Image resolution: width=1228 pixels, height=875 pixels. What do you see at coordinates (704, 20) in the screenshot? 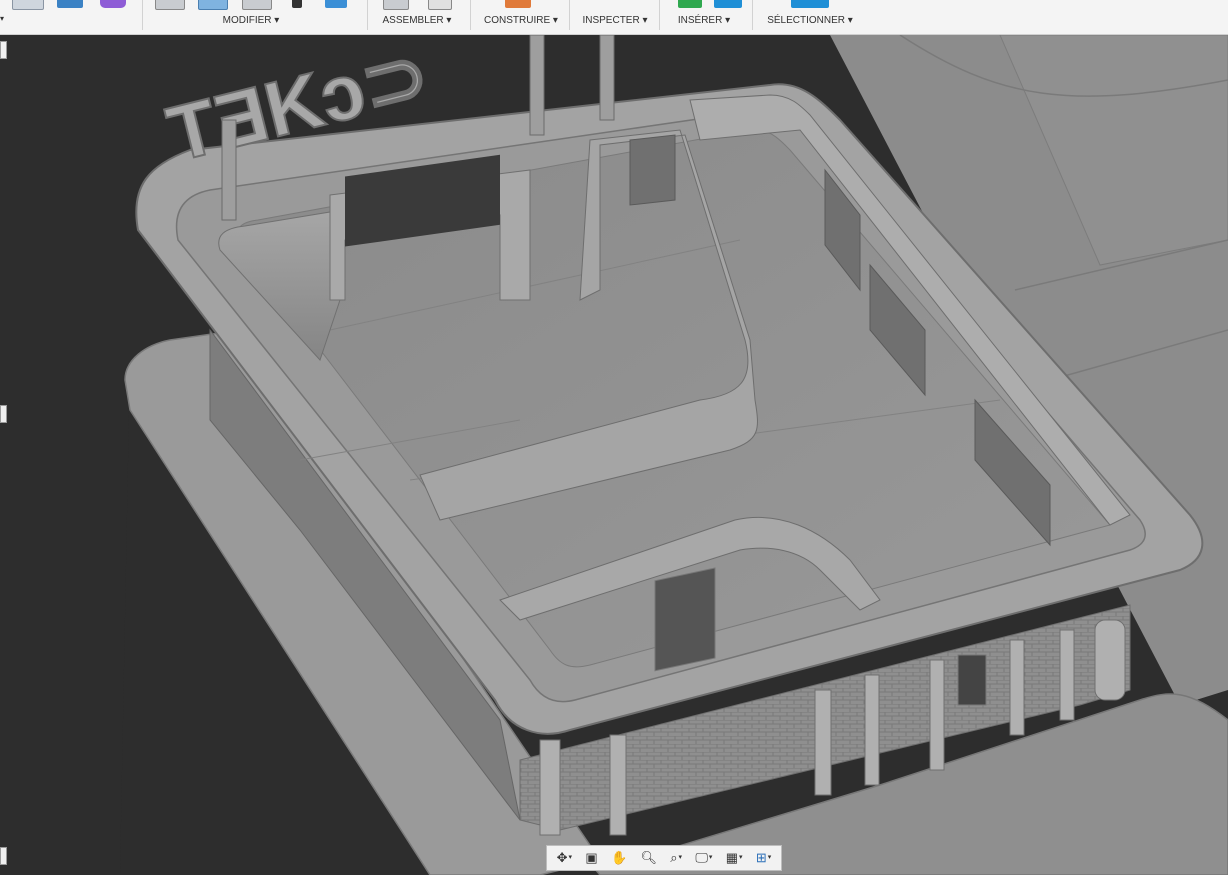
I see `inserer-label: INSÉRER ▾` at bounding box center [704, 20].